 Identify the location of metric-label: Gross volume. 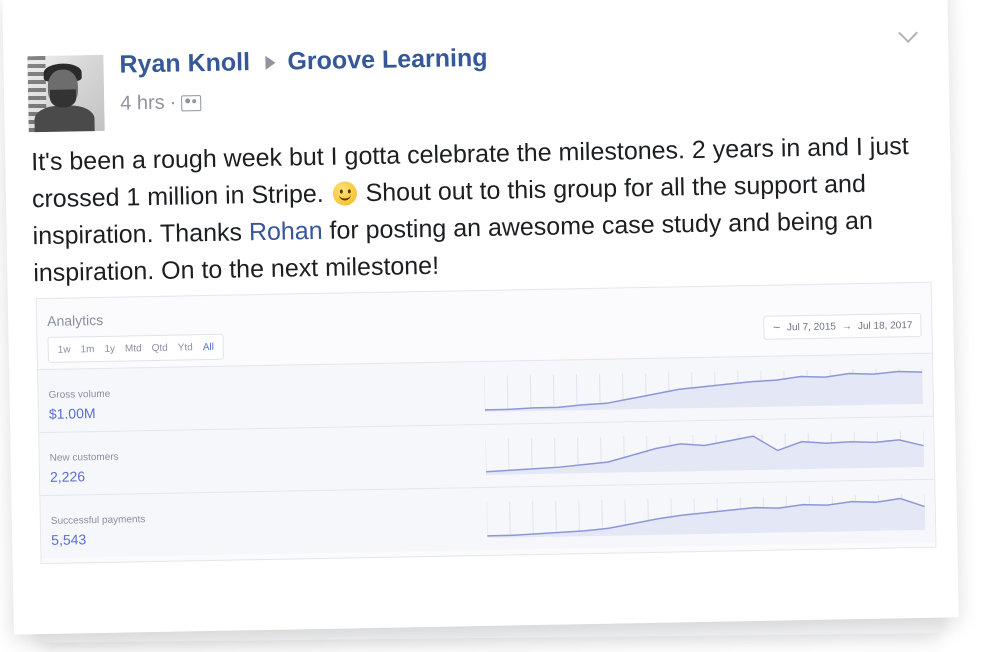
(79, 394).